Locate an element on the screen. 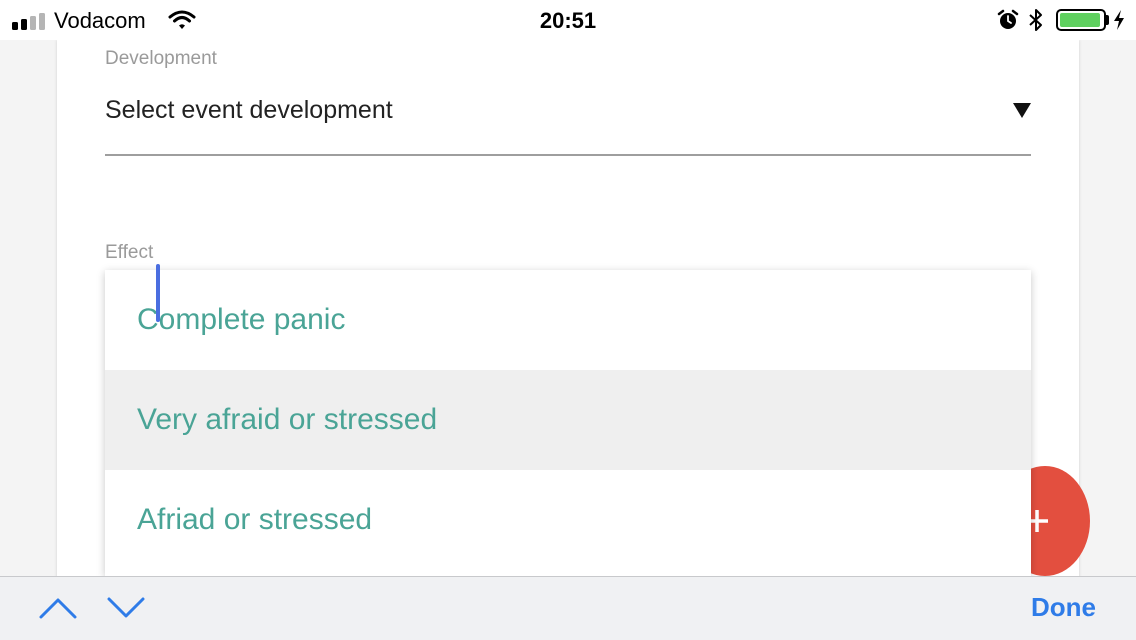  clock: 20:51 is located at coordinates (568, 20).